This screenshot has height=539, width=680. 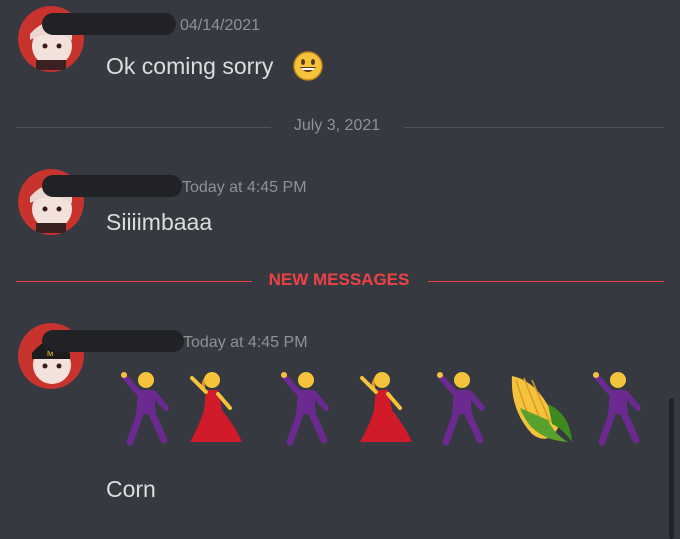 What do you see at coordinates (190, 66) in the screenshot?
I see `message-text: Ok coming sorry` at bounding box center [190, 66].